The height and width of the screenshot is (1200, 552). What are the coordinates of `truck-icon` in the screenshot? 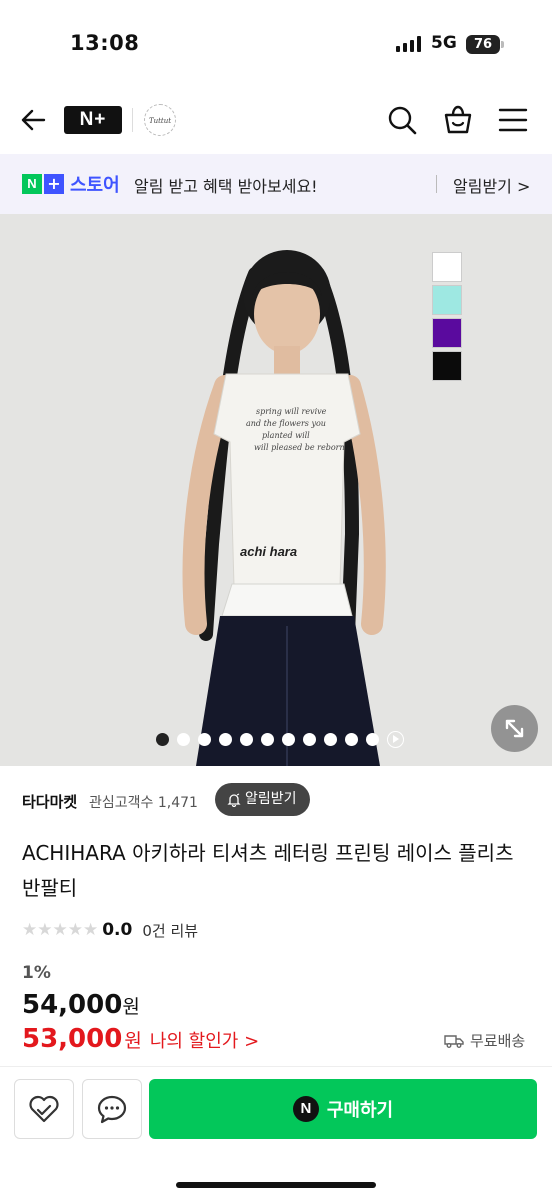 It's located at (454, 1041).